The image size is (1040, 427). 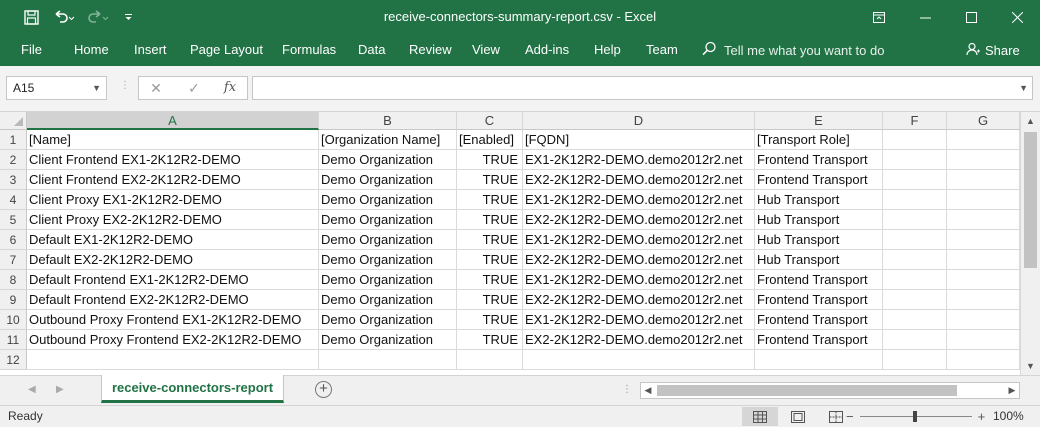 What do you see at coordinates (173, 260) in the screenshot?
I see `cell-a7: Default EX2-2K12R2-DEMO` at bounding box center [173, 260].